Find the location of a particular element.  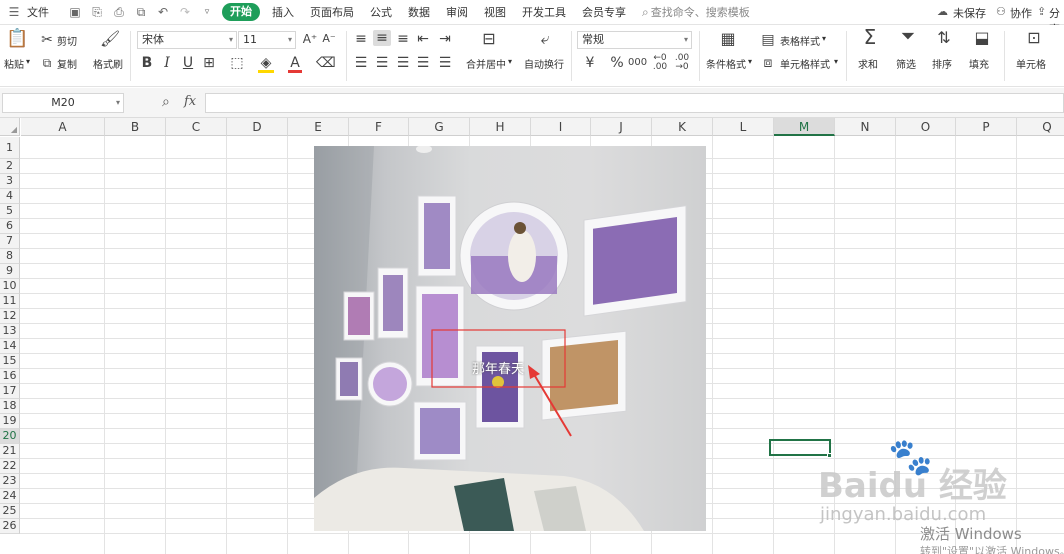

tab-formulas: 公式 is located at coordinates (381, 12).